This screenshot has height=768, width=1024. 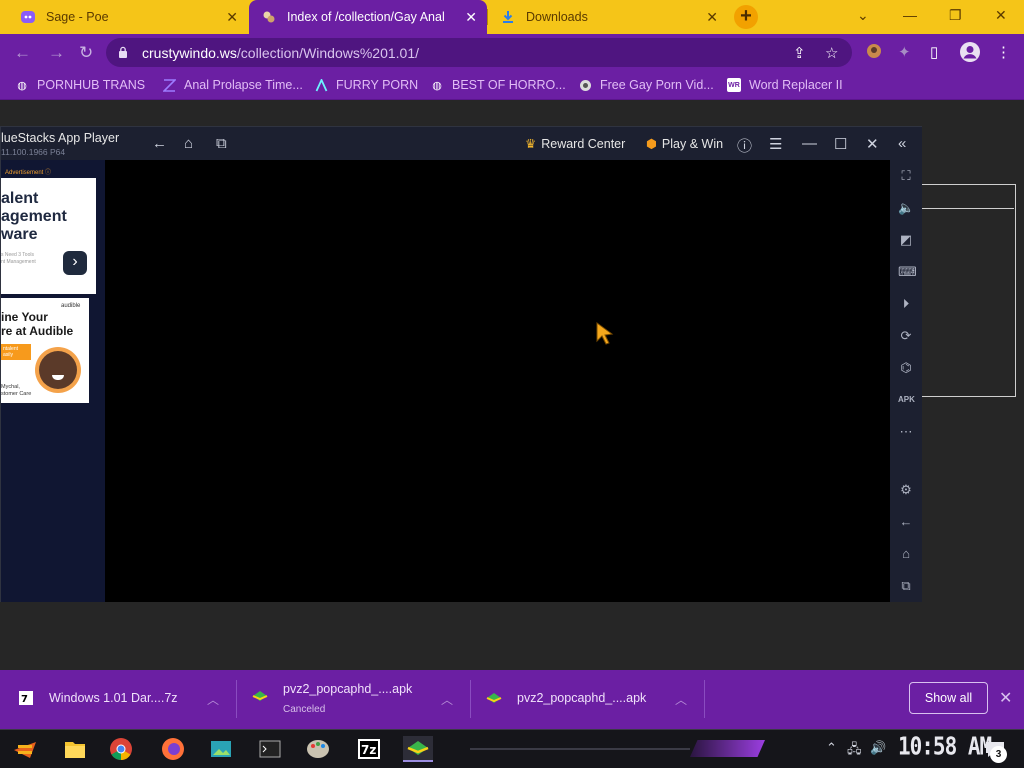 What do you see at coordinates (418, 749) in the screenshot?
I see `bluestacks-taskbar-icon` at bounding box center [418, 749].